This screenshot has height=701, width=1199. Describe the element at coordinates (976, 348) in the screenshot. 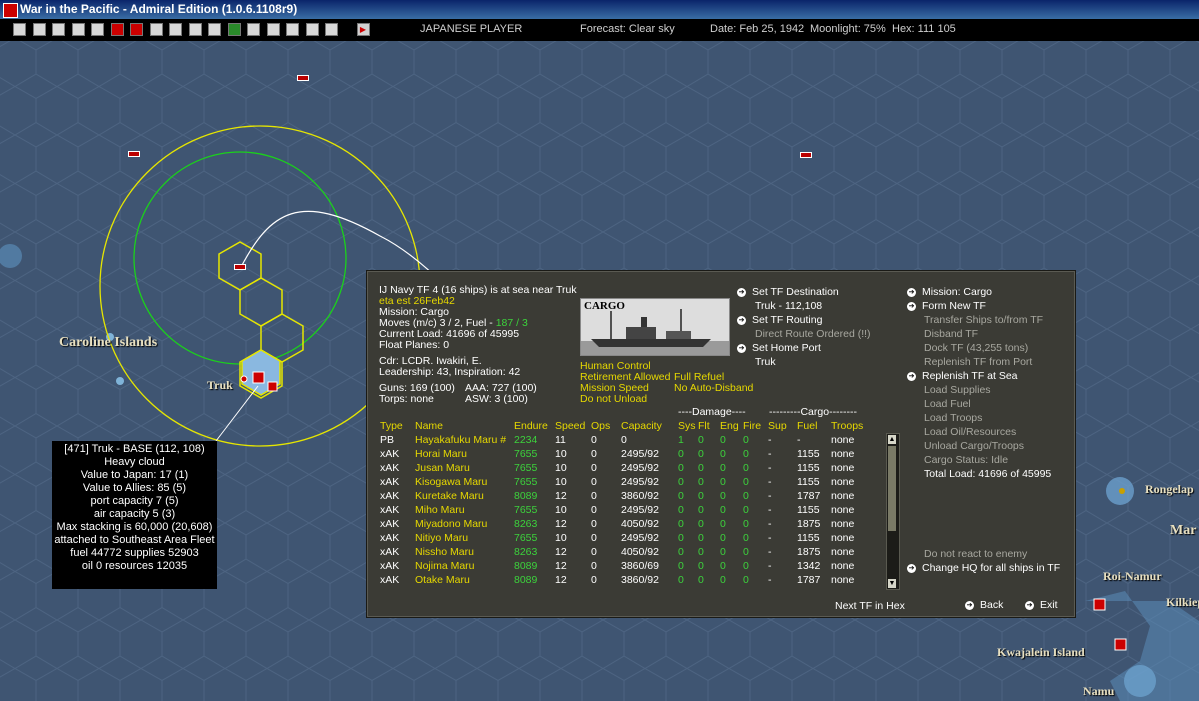

I see `dock-tf-button: Dock TF (43,255 tons)` at that location.